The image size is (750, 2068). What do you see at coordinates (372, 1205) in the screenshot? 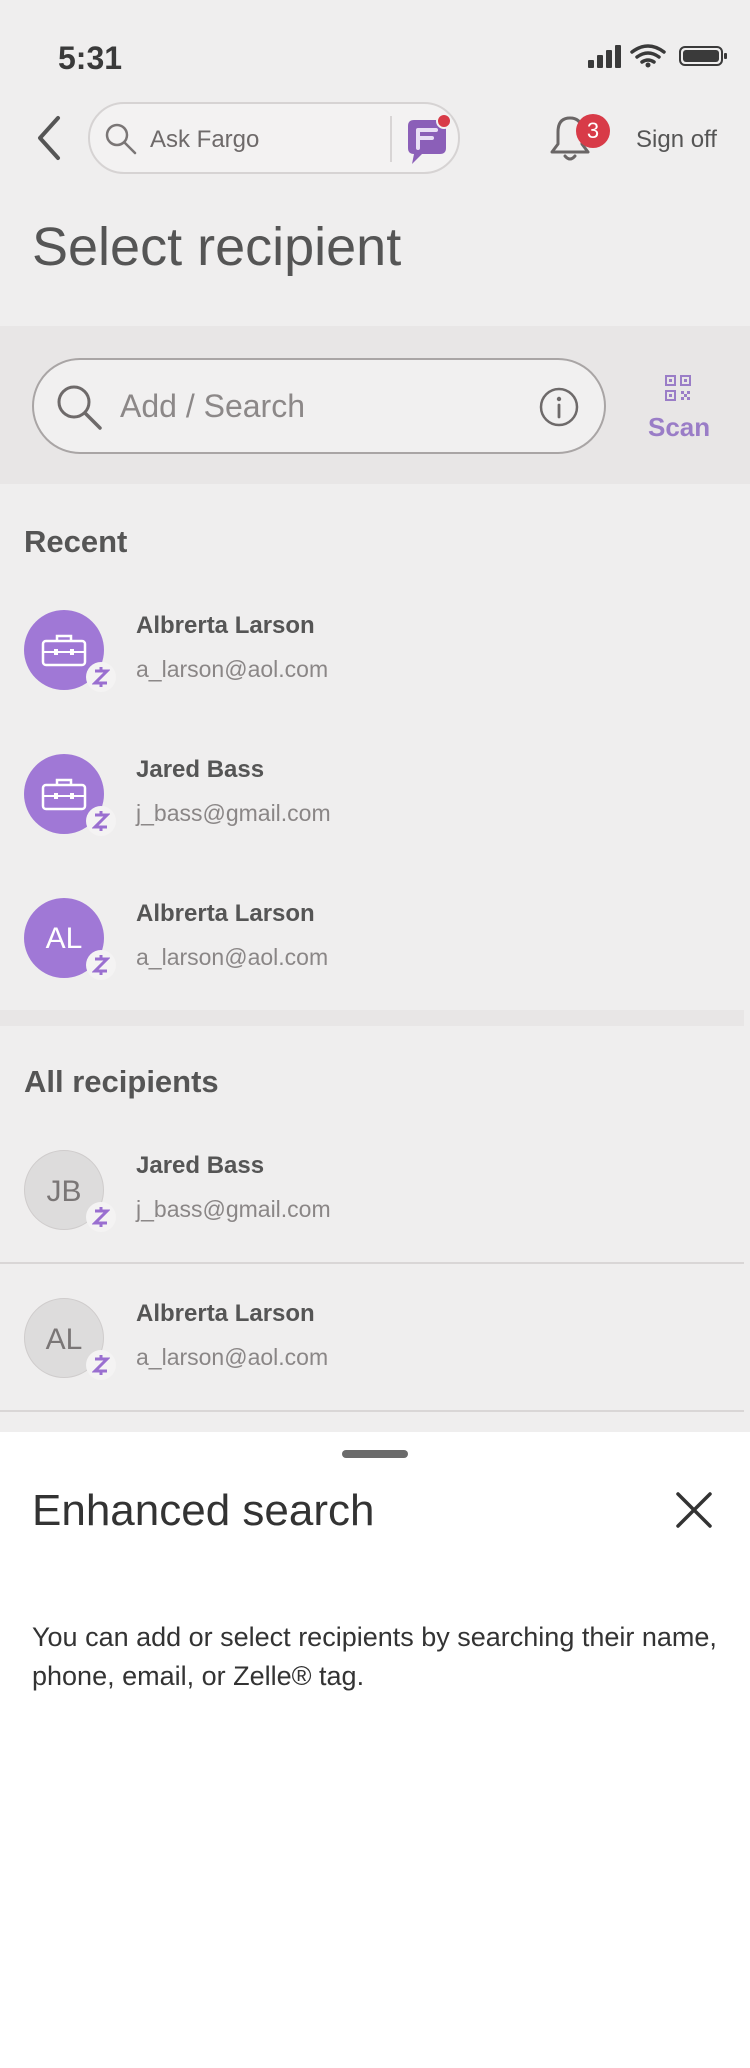
I see `recipient-row: JB Jared Bass j_bass@gmail.com` at bounding box center [372, 1205].